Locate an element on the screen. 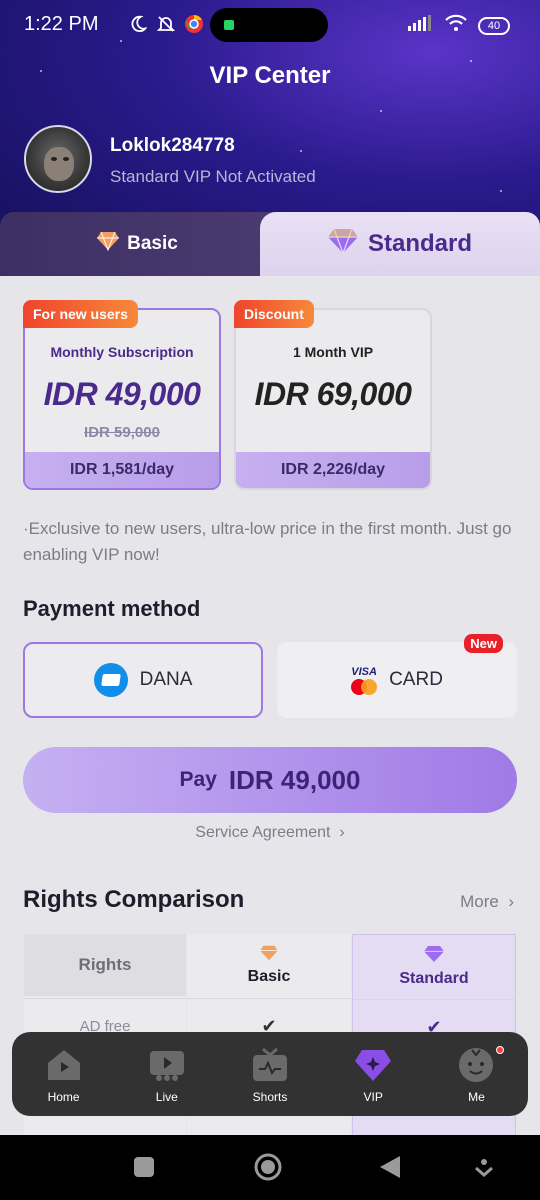 The width and height of the screenshot is (540, 1200). payment-card: VISA CARD New is located at coordinates (397, 676).